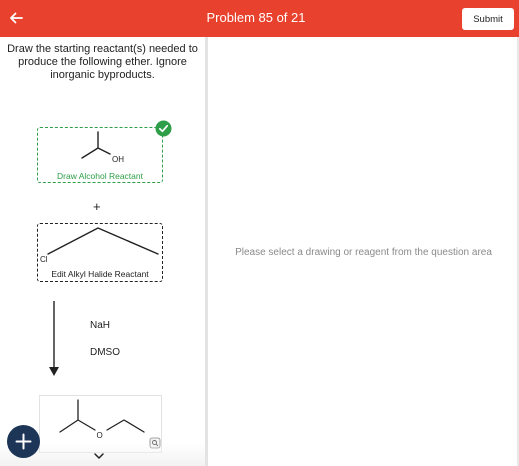 The image size is (519, 466). I want to click on alcohol-reactant-box: OH Draw Alcohol Reactant, so click(104, 151).